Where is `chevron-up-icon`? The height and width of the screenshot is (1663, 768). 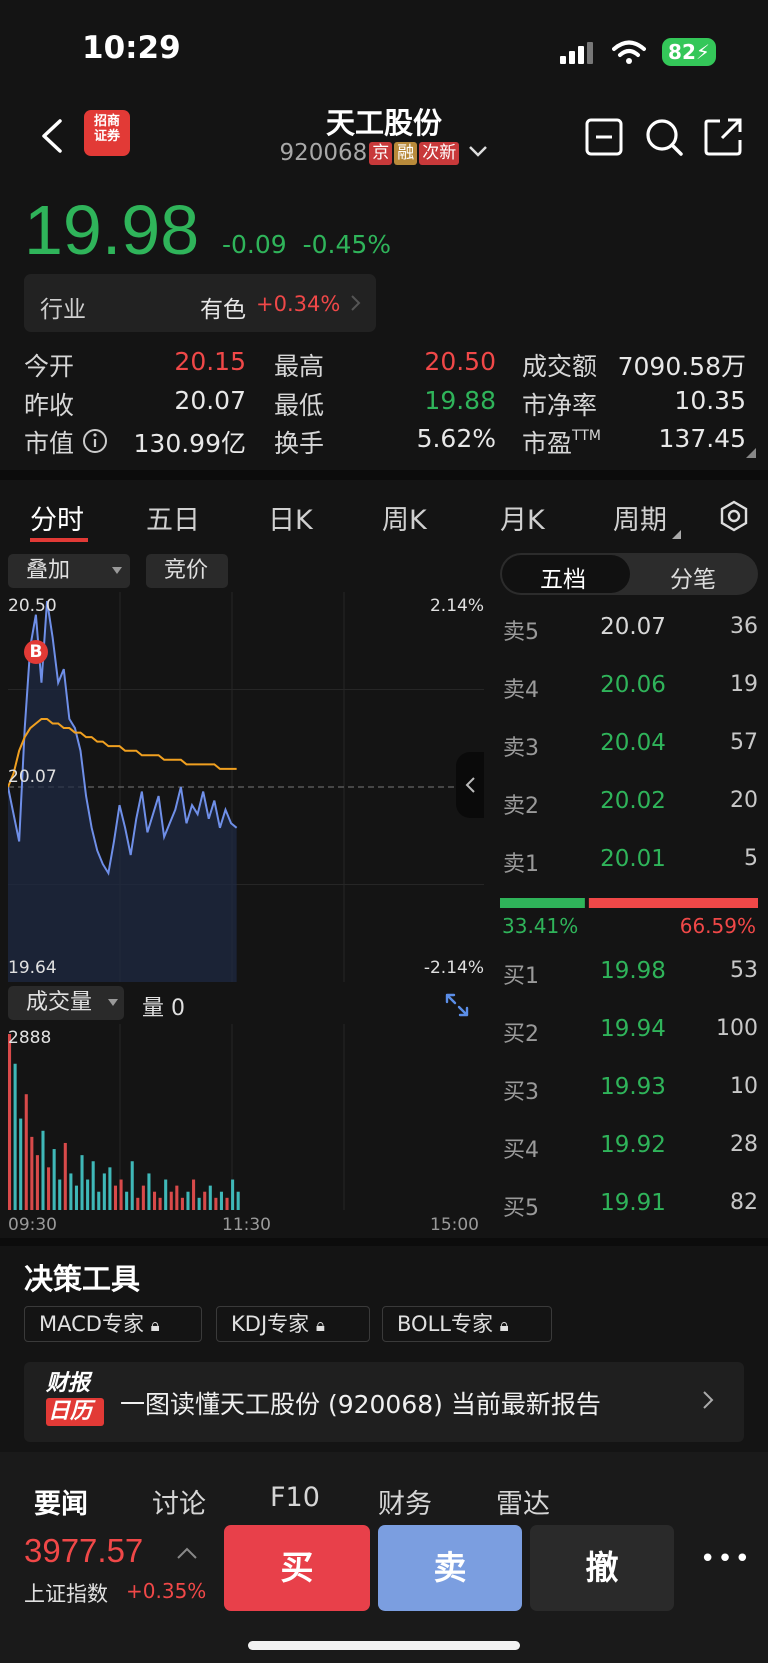 chevron-up-icon is located at coordinates (187, 1553).